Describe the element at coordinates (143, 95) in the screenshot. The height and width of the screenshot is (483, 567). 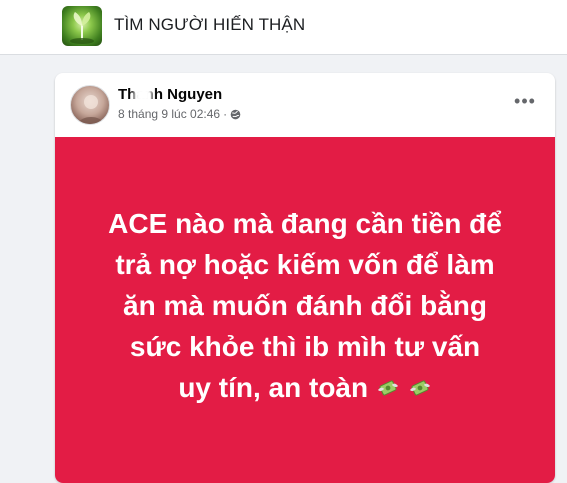
I see `name-blur-mask` at that location.